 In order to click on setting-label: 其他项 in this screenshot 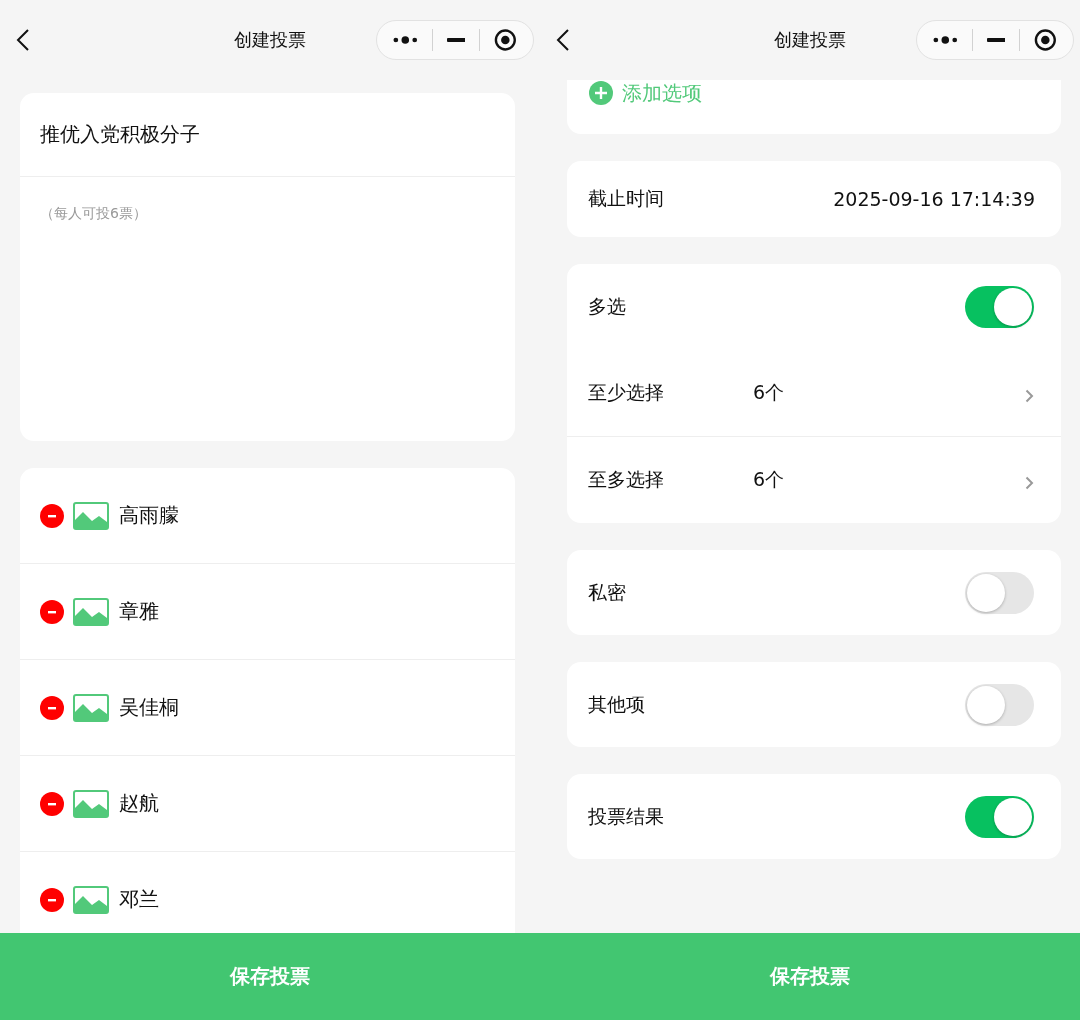, I will do `click(617, 704)`.